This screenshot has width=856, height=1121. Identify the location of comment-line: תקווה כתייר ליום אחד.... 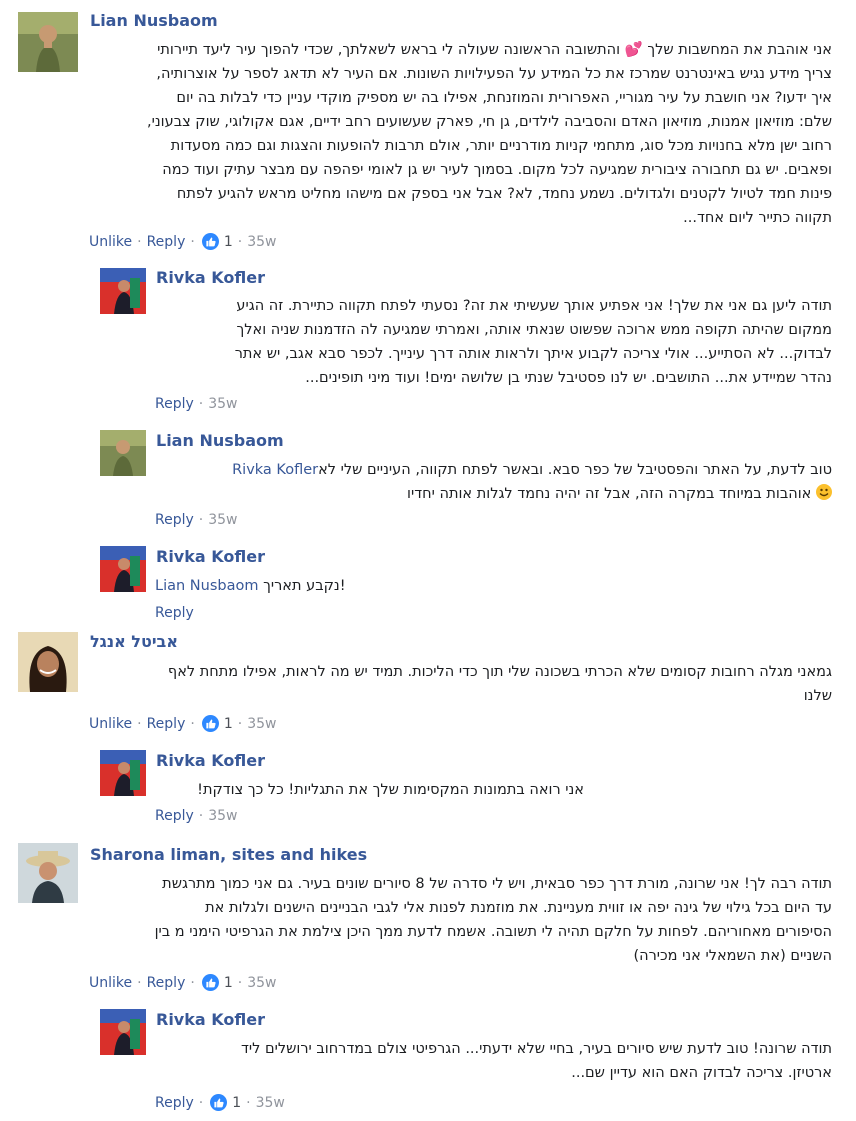
(757, 218).